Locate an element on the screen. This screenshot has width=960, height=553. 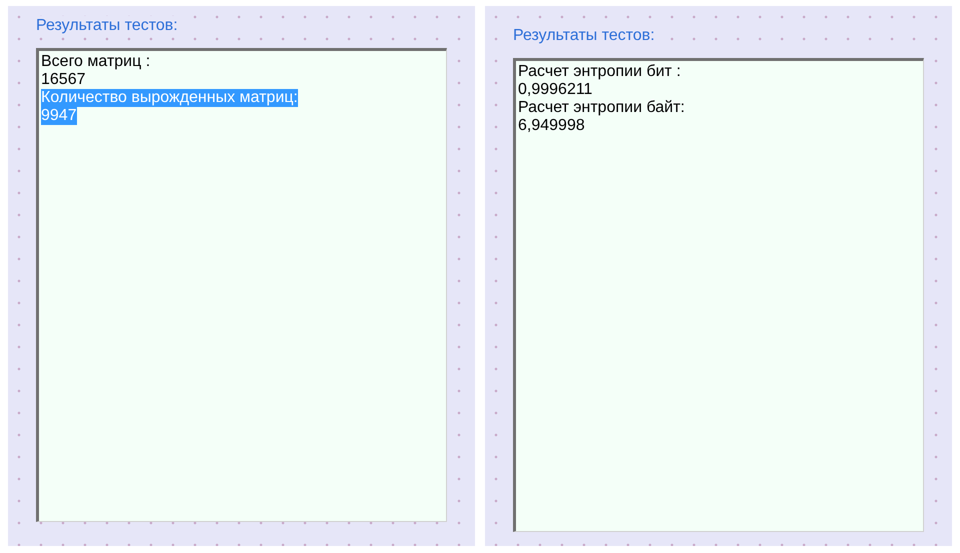
memo-line: 16567 is located at coordinates (63, 80).